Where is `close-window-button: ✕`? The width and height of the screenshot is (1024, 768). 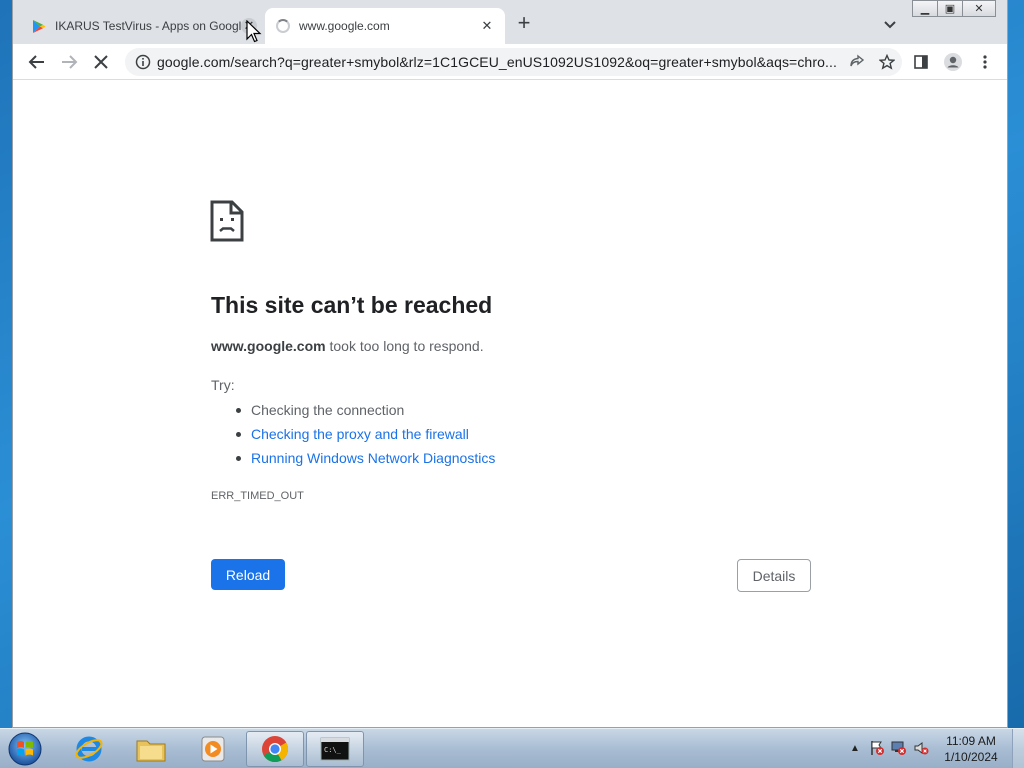
close-window-button: ✕ is located at coordinates (979, 8).